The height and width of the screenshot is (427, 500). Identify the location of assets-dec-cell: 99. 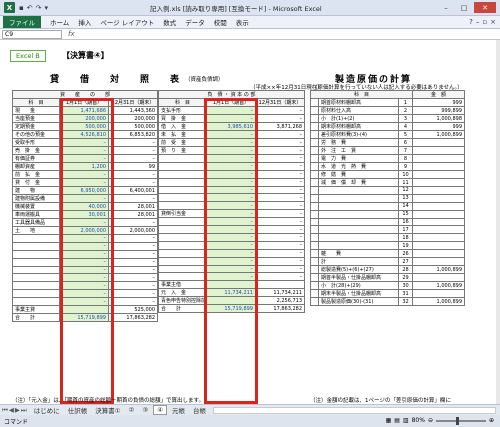
(133, 166).